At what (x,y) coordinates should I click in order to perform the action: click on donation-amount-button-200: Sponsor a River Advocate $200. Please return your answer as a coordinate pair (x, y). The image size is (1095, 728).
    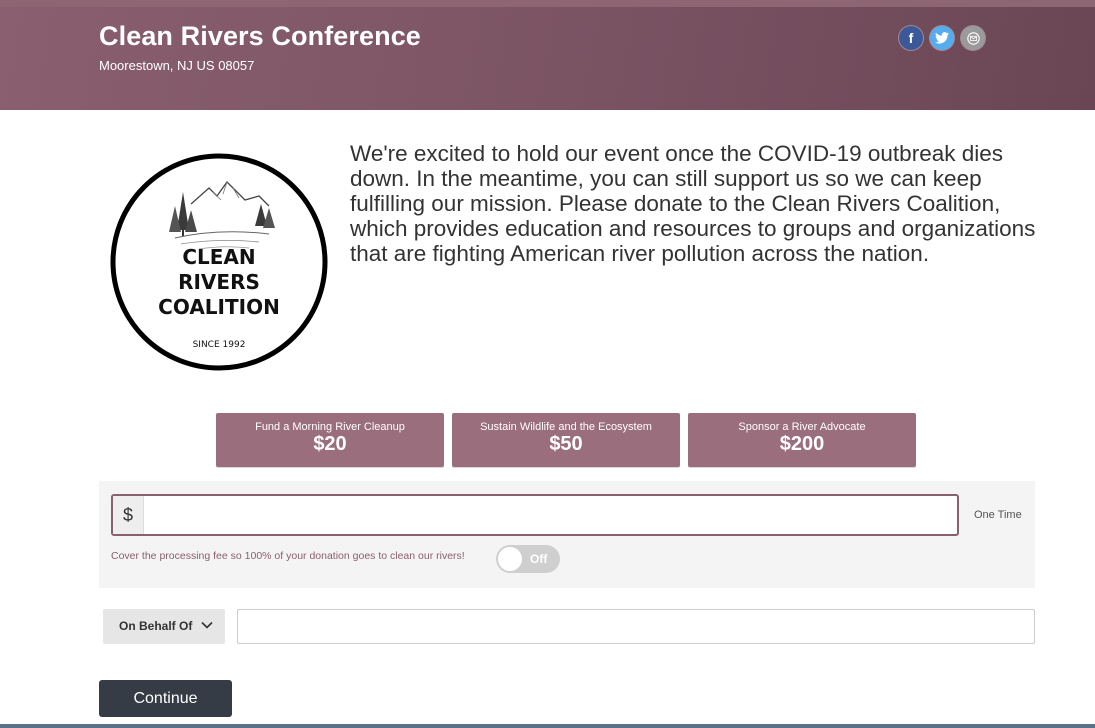
    Looking at the image, I should click on (802, 440).